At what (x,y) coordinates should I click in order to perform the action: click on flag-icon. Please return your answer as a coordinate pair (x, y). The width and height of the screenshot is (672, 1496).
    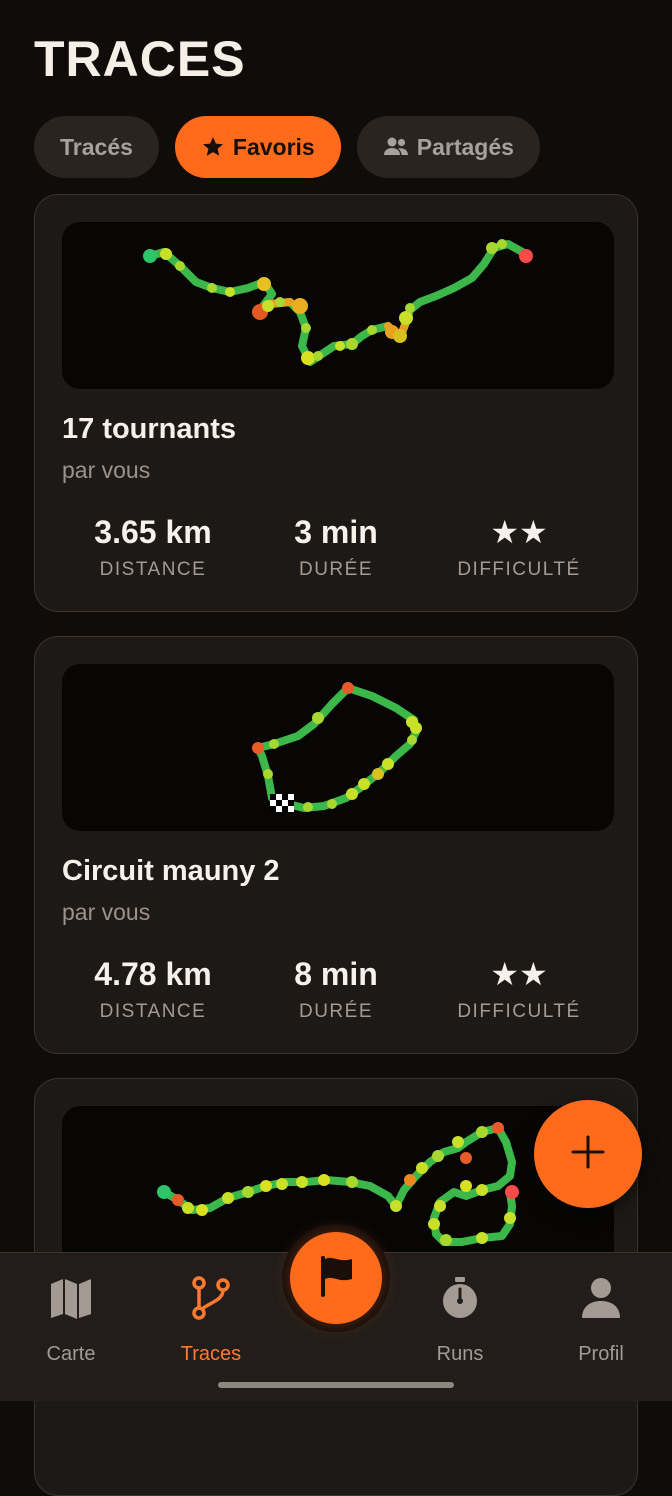
    Looking at the image, I should click on (336, 1278).